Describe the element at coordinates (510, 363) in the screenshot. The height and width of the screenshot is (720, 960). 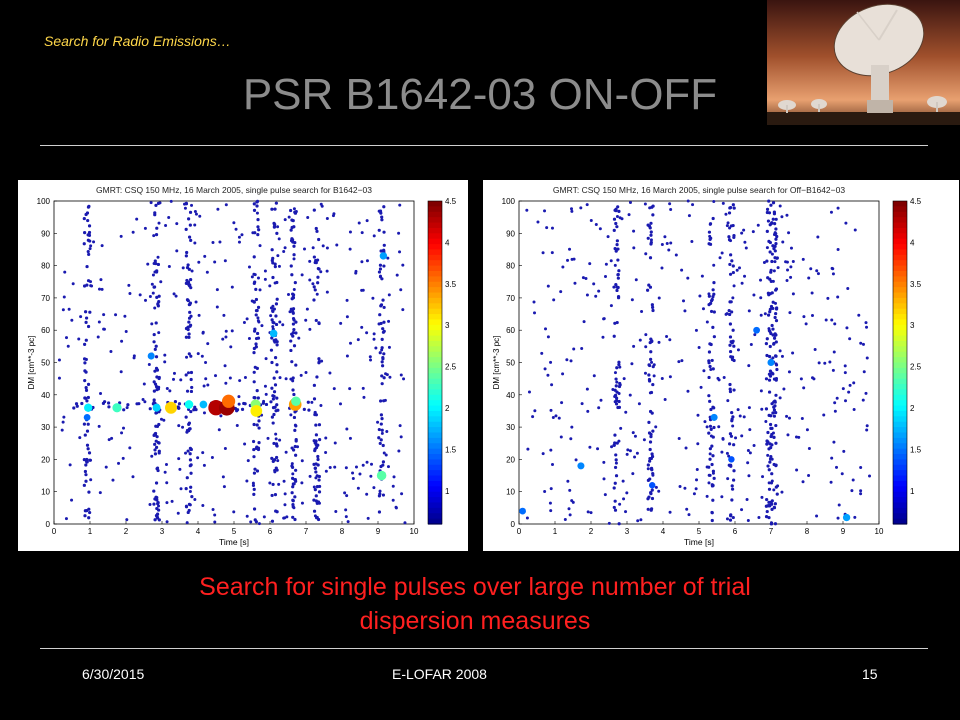
I see `y-tick-label: 50` at that location.